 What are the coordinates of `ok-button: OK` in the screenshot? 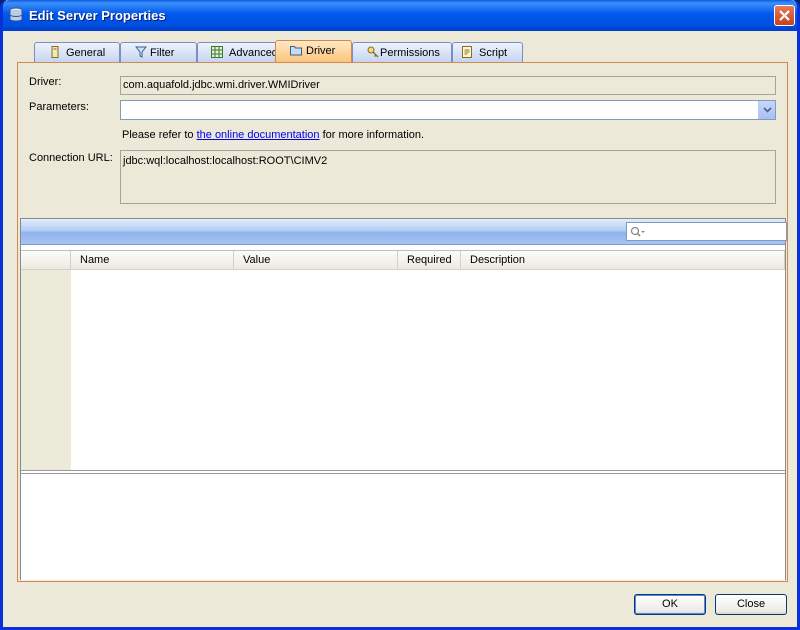 It's located at (670, 604).